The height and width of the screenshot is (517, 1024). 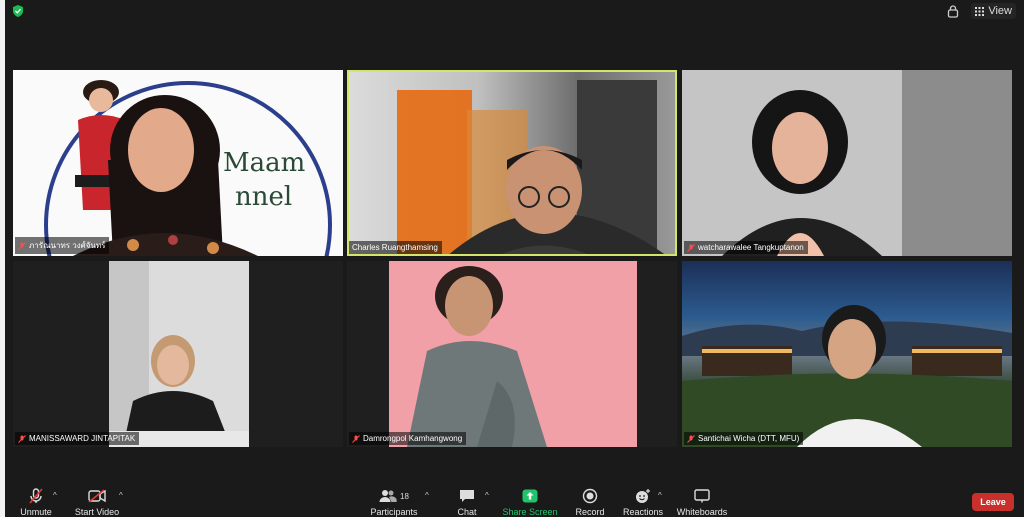 I want to click on tile-4-scene, so click(x=179, y=354).